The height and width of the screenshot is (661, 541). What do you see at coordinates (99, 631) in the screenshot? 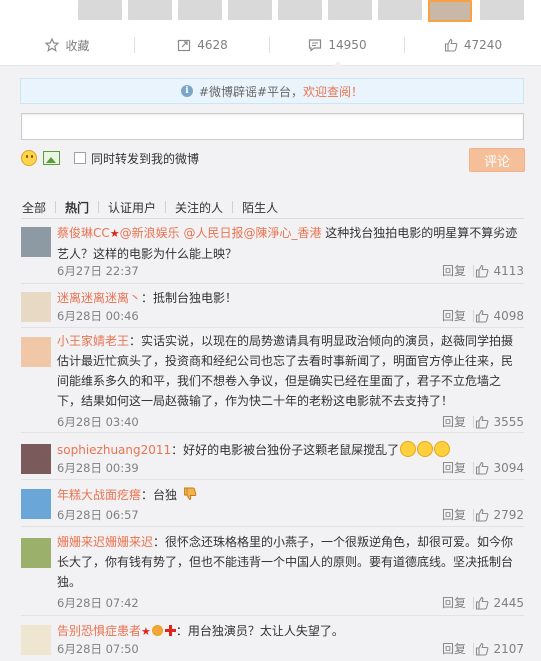
I see `comment-username: 告别恐惧症患者` at bounding box center [99, 631].